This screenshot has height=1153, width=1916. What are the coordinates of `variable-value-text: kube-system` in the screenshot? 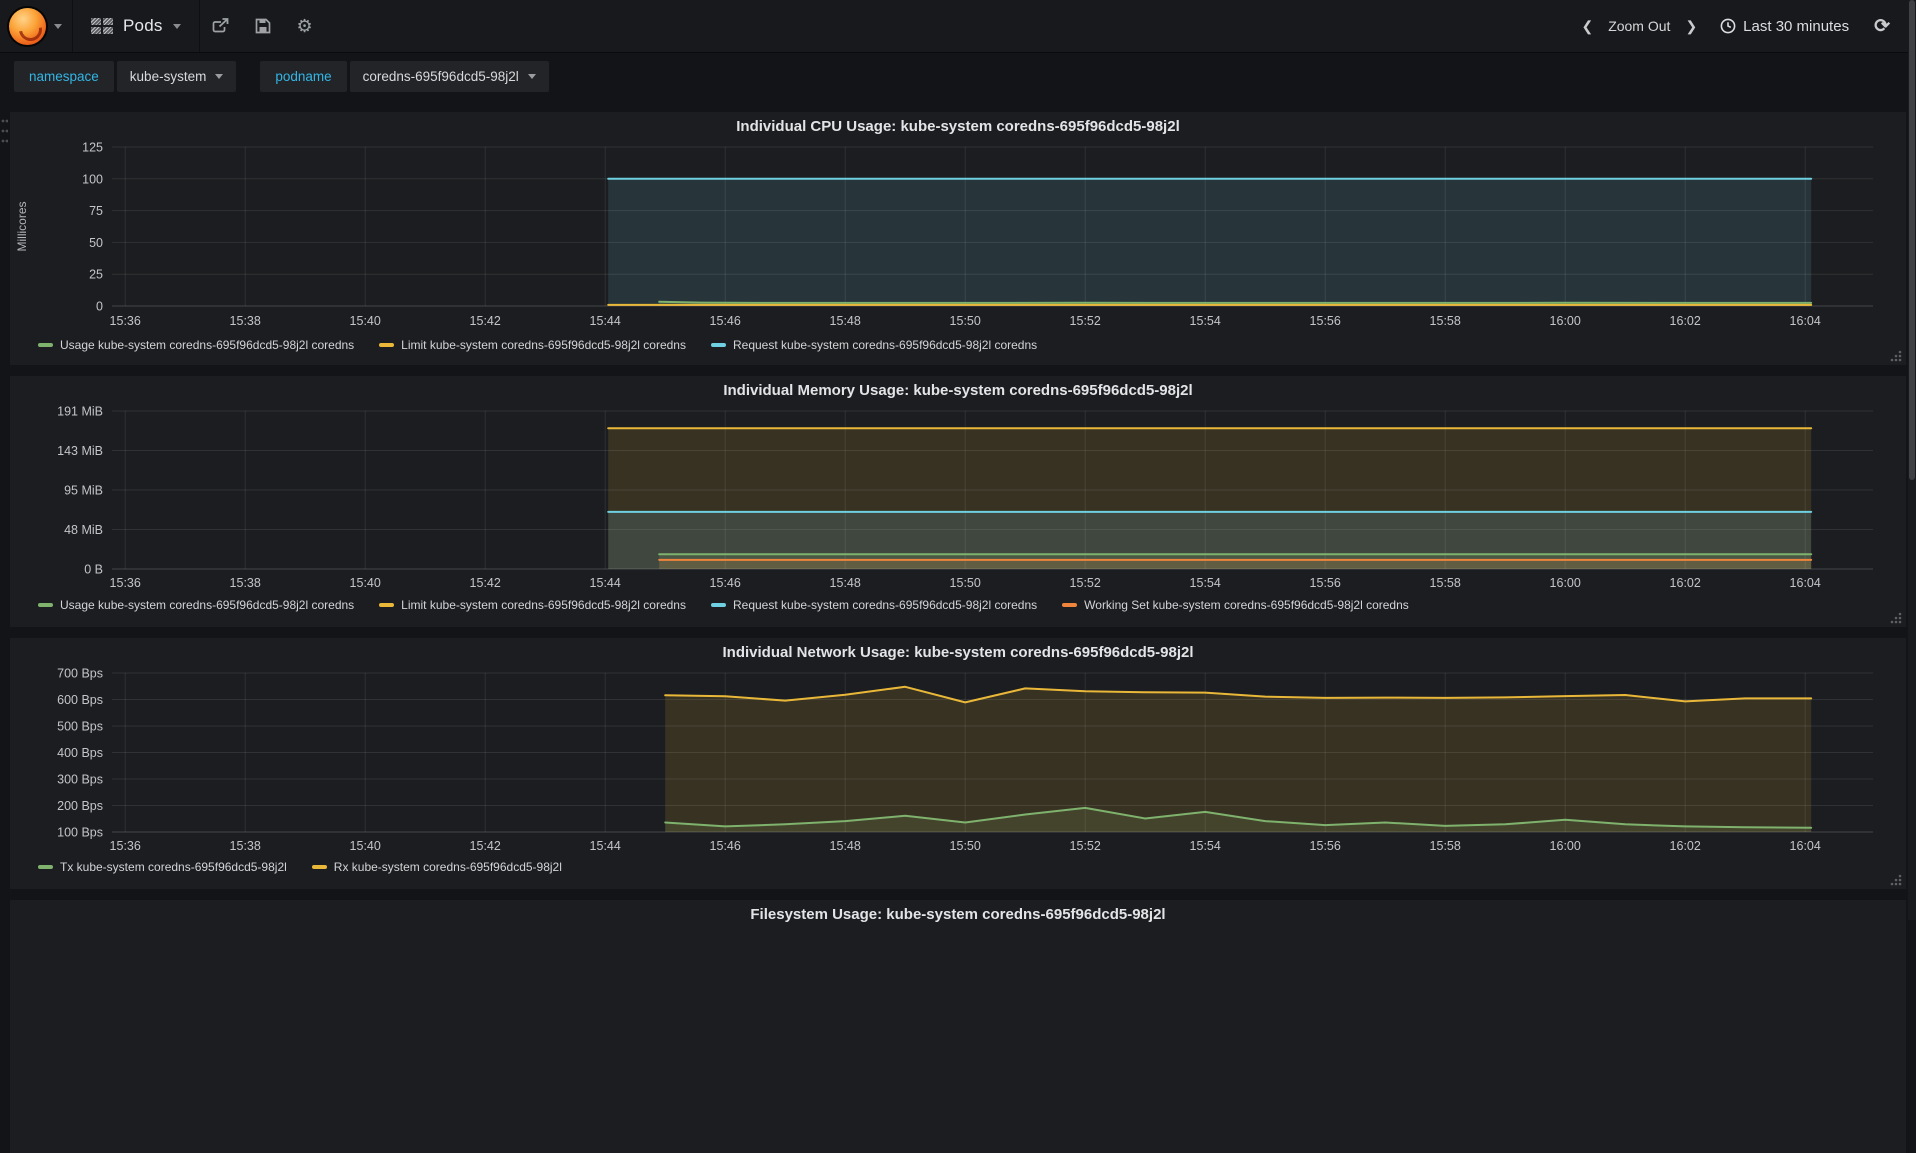 It's located at (168, 76).